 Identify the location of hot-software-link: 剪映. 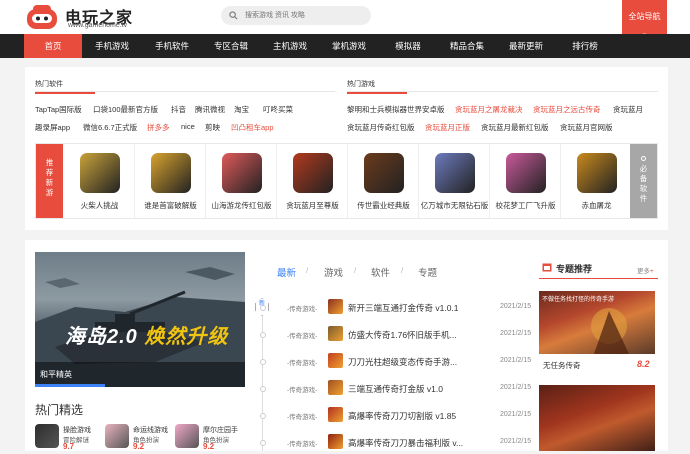
(212, 127).